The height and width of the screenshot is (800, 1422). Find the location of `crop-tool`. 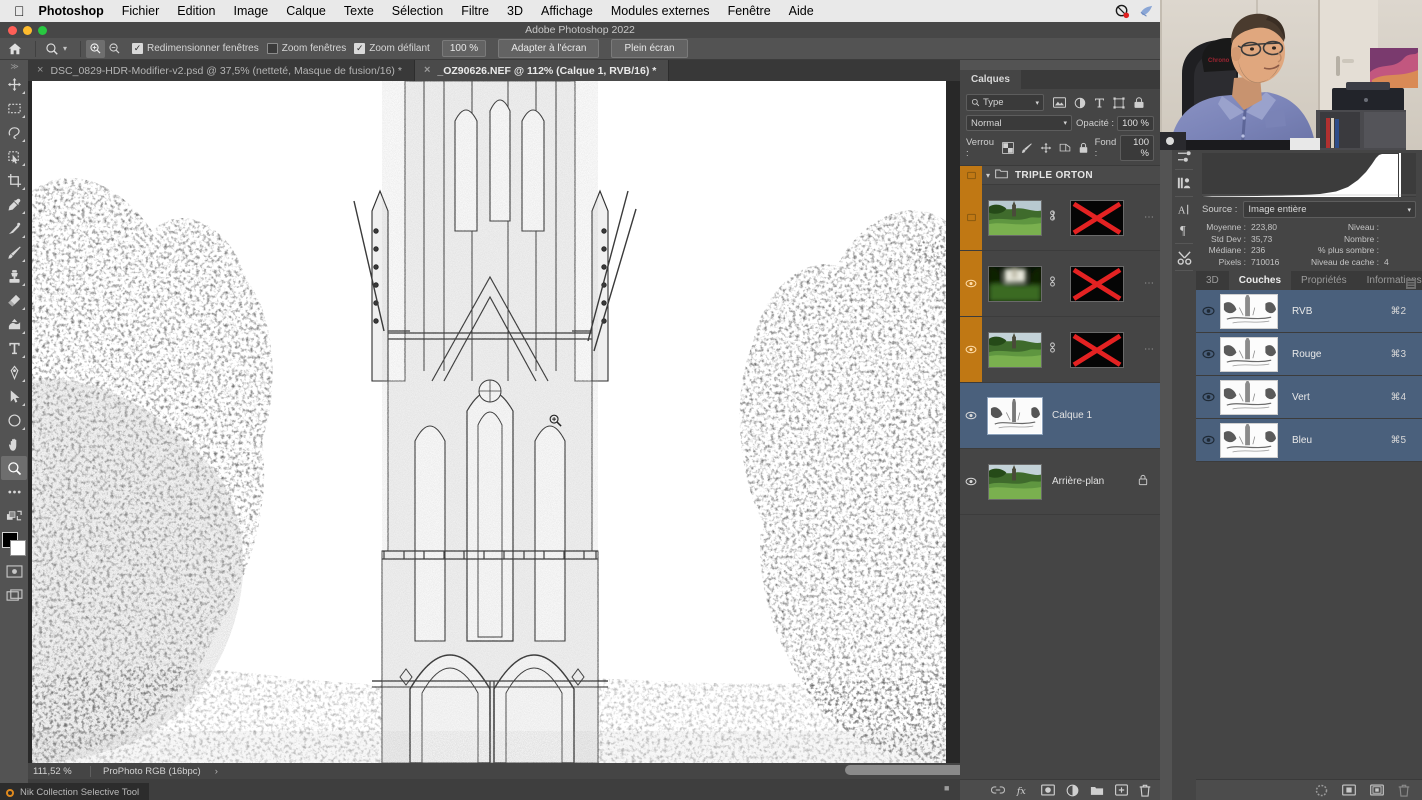

crop-tool is located at coordinates (14, 180).